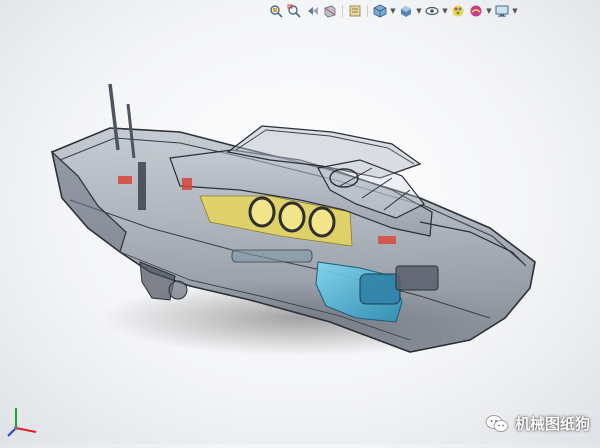 The width and height of the screenshot is (600, 448). I want to click on zoom-to-fit-icon, so click(276, 11).